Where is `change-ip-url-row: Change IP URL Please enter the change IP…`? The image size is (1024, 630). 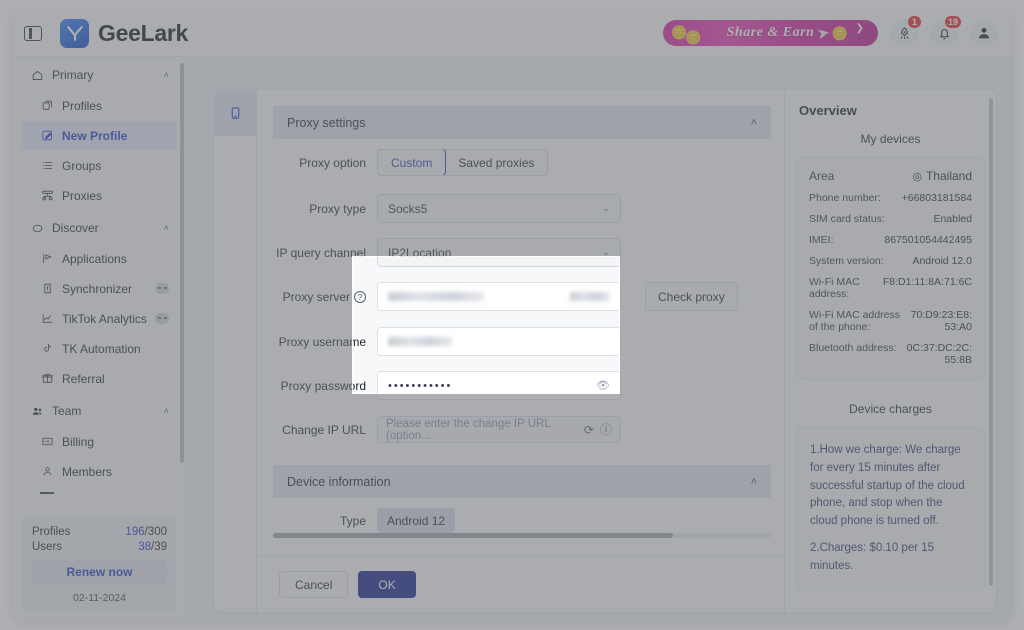
change-ip-url-row: Change IP URL Please enter the change IP… is located at coordinates (447, 429).